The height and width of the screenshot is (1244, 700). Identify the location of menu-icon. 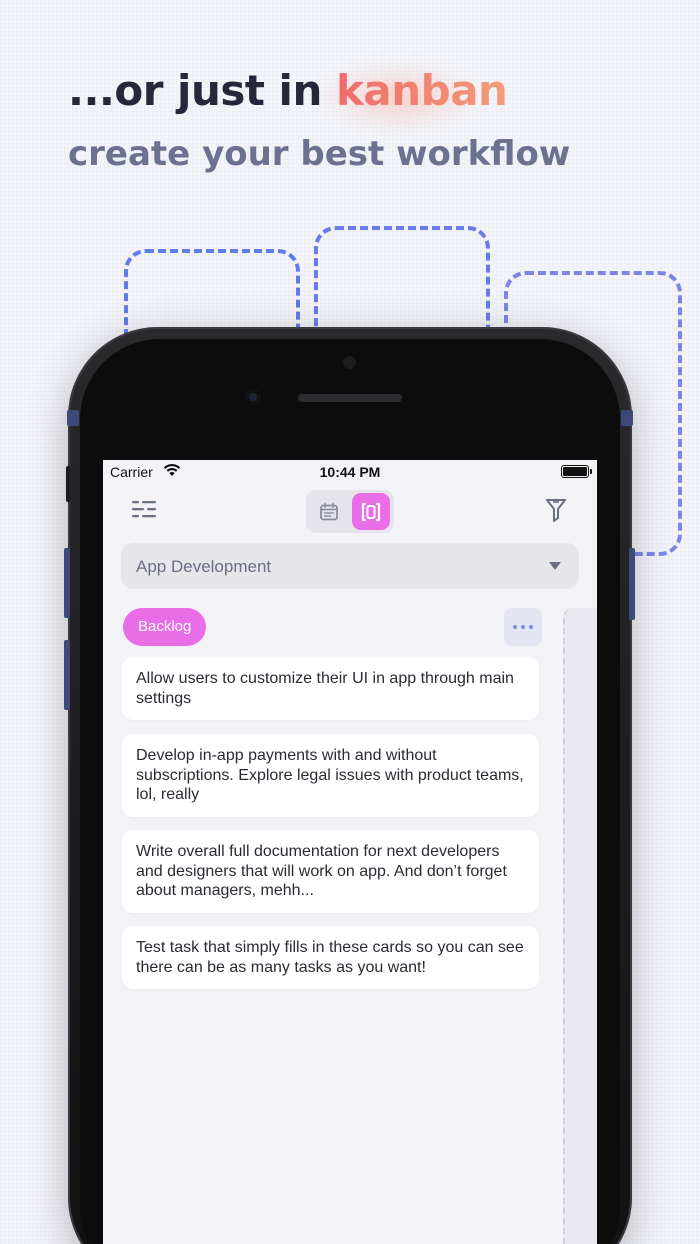
(144, 510).